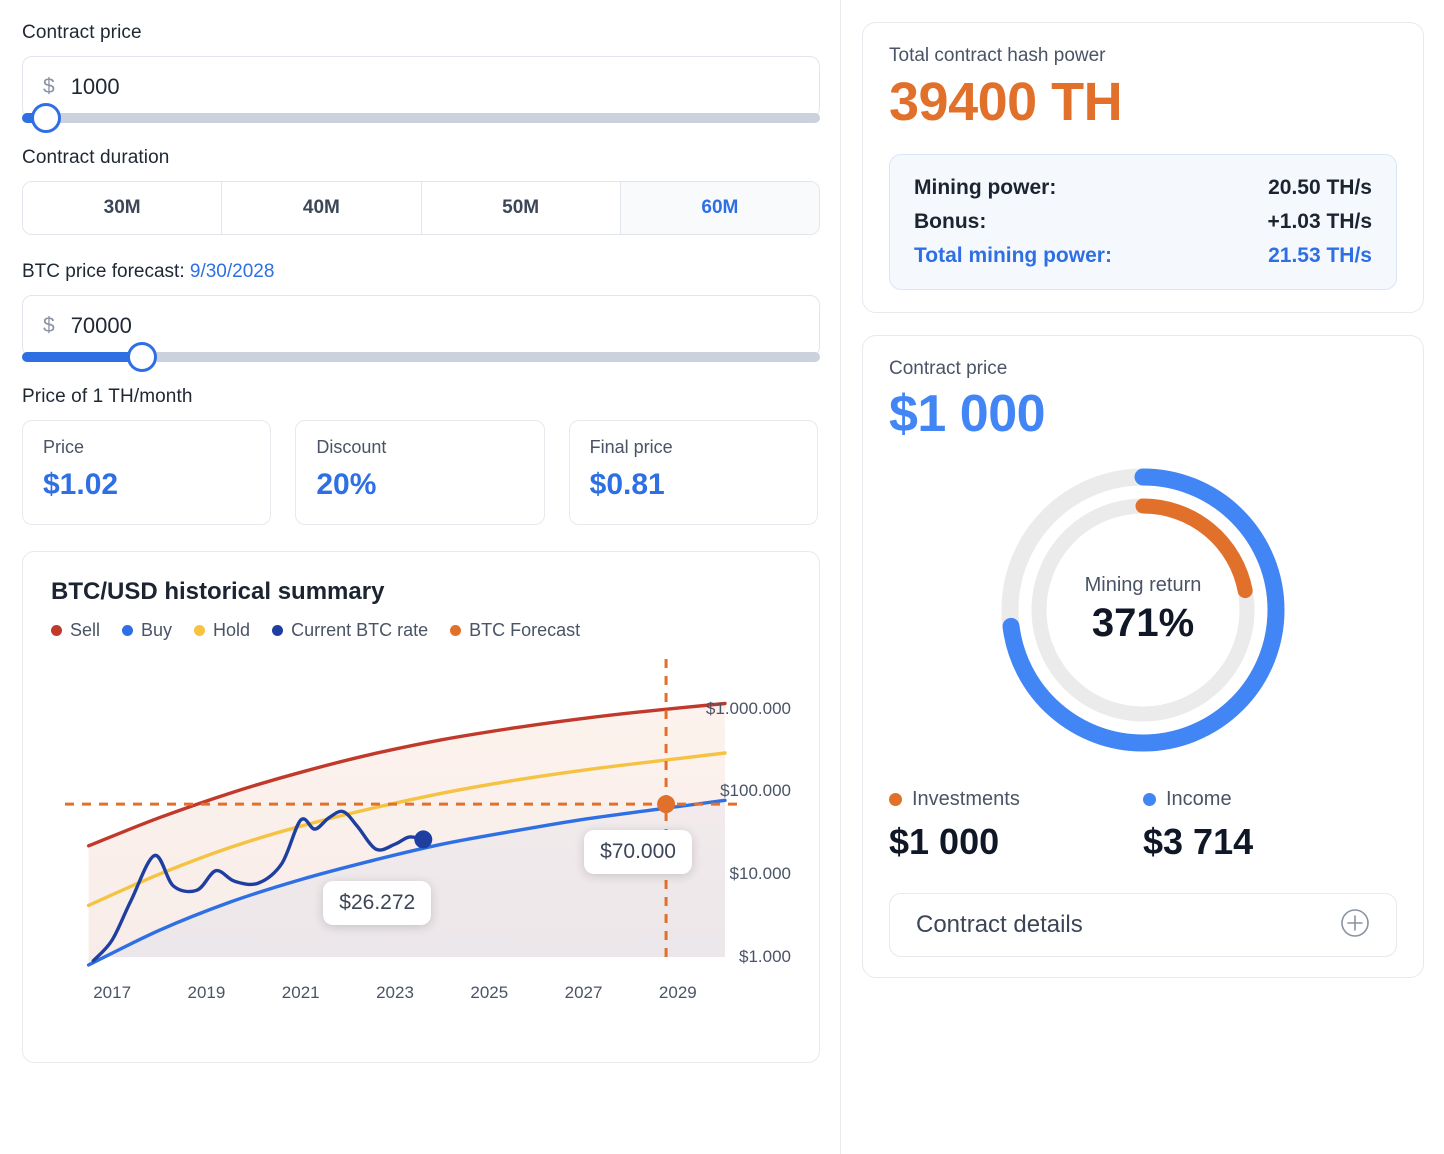 The width and height of the screenshot is (1444, 1154). I want to click on legend-item-hold: Hold, so click(222, 630).